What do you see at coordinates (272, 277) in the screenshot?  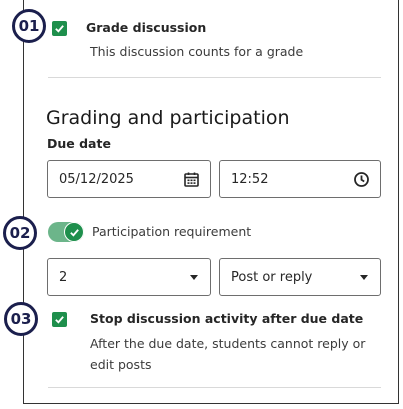 I see `participation-type-value: Post or reply` at bounding box center [272, 277].